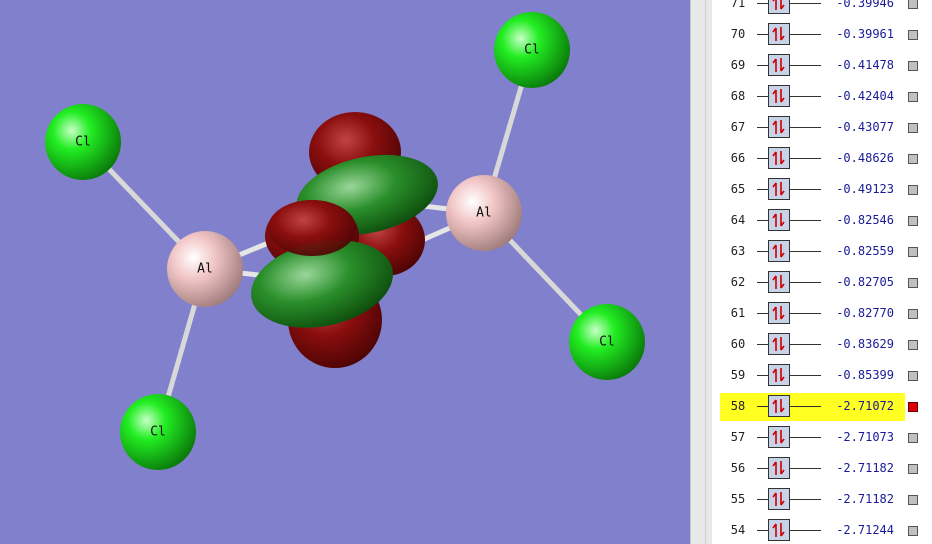 This screenshot has height=544, width=932. I want to click on orbital-row: 64 -0.82546, so click(823, 221).